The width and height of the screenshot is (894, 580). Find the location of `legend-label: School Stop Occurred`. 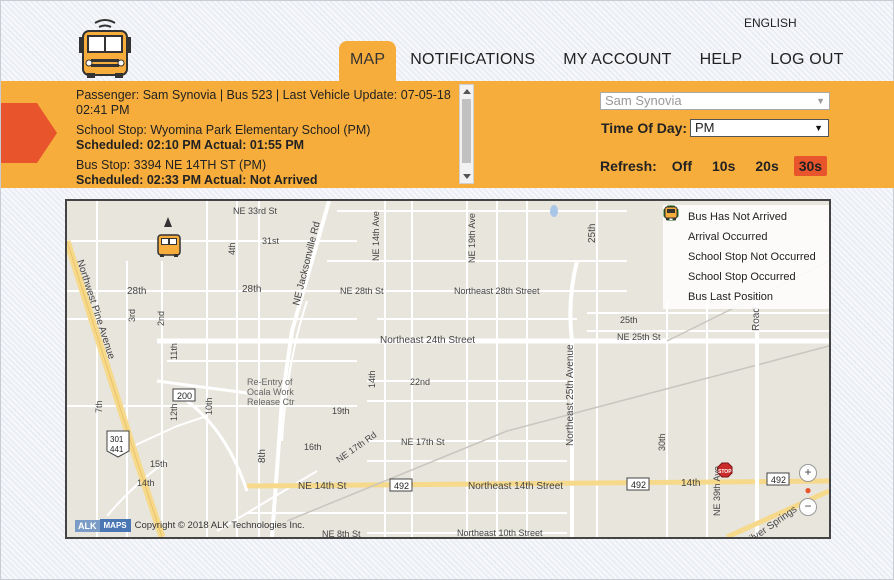

legend-label: School Stop Occurred is located at coordinates (742, 277).